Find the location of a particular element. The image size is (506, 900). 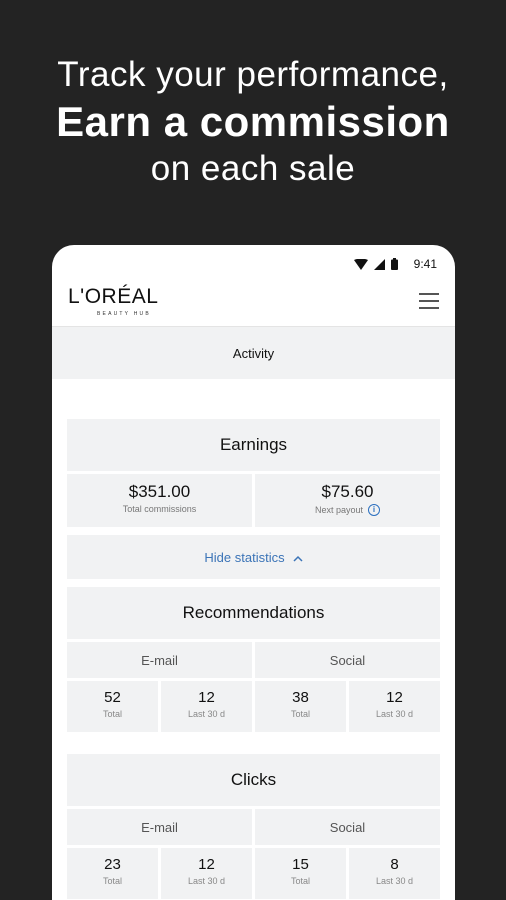

recommendations-channels: E-mail Social is located at coordinates (253, 660).